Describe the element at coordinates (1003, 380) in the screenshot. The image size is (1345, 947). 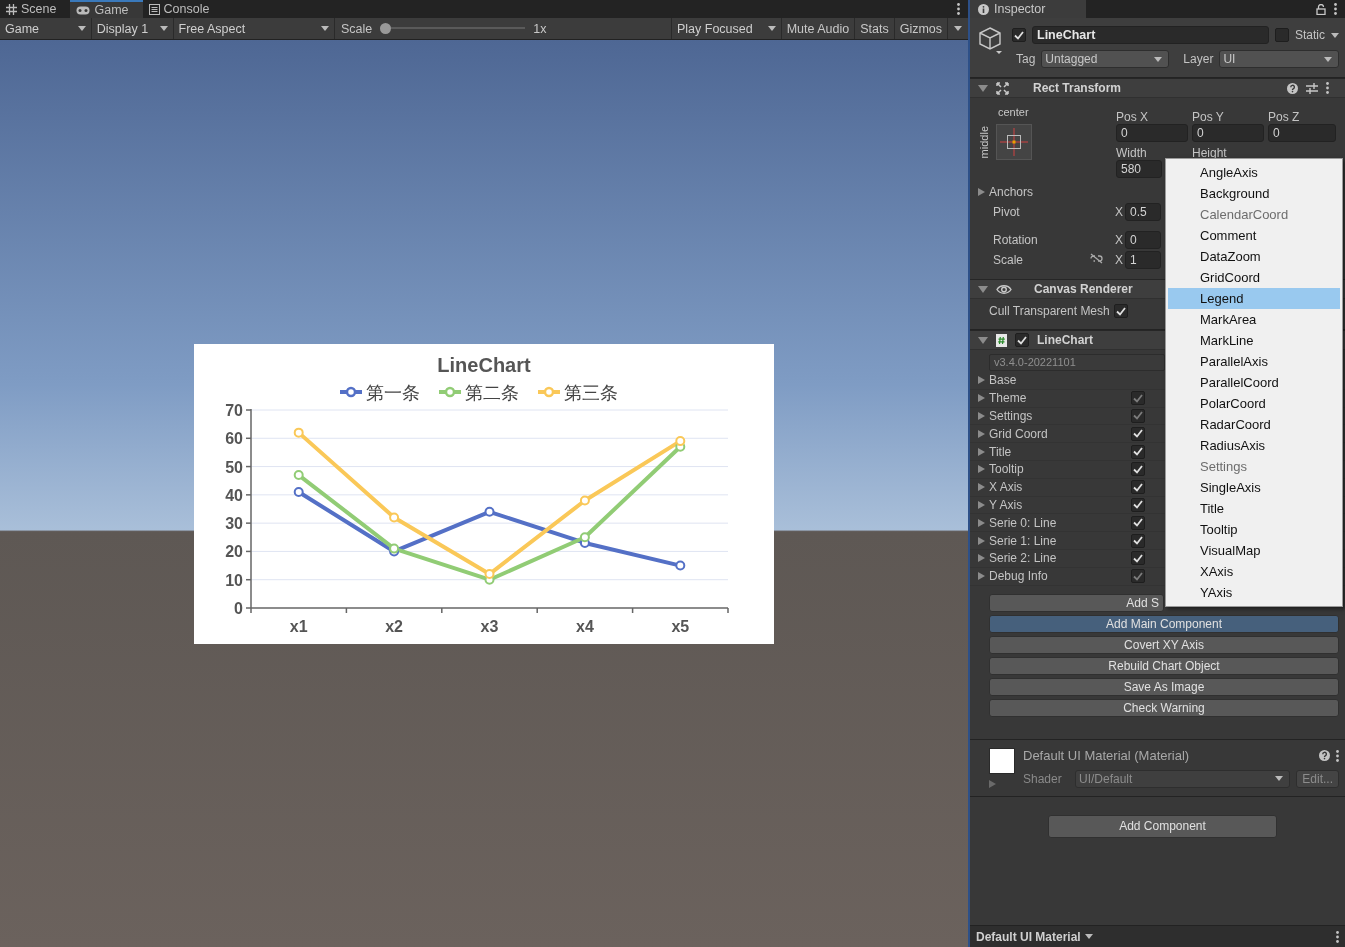
I see `foldout-label: Base` at that location.